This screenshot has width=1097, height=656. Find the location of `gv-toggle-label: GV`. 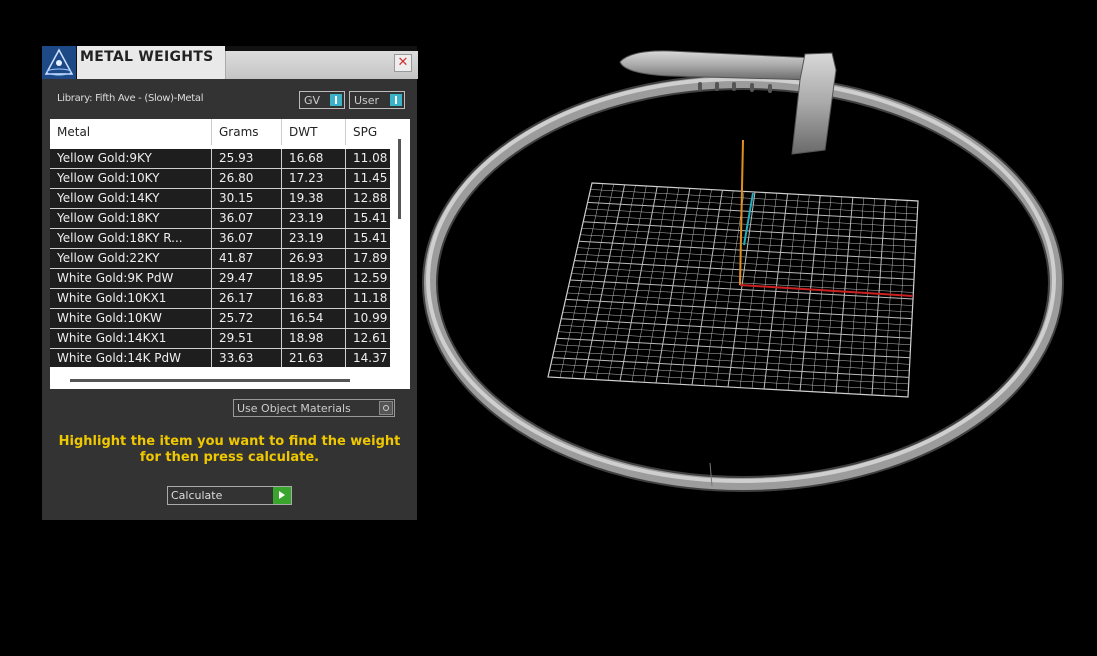

gv-toggle-label: GV is located at coordinates (312, 100).